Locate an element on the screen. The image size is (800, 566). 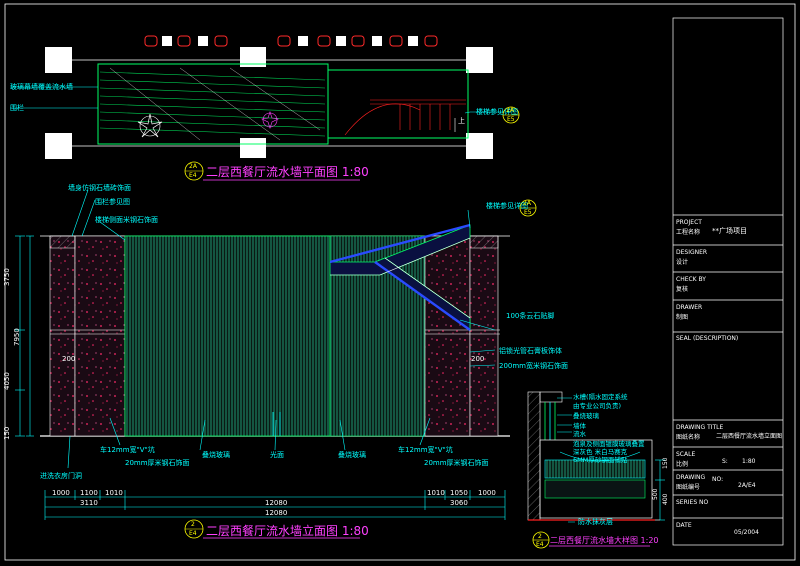
tb-project-en: PROJECT is located at coordinates (689, 222).